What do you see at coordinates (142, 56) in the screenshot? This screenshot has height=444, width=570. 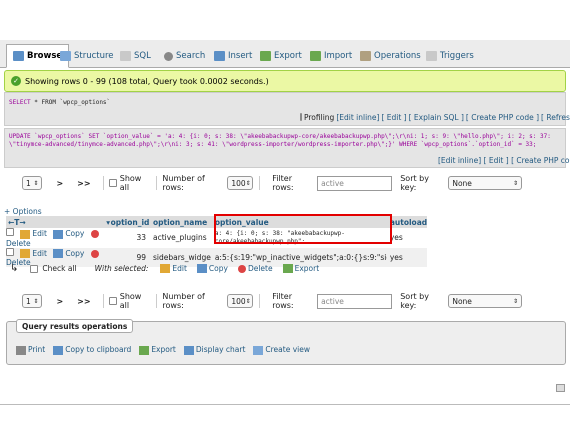 I see `tab-label: SQL` at bounding box center [142, 56].